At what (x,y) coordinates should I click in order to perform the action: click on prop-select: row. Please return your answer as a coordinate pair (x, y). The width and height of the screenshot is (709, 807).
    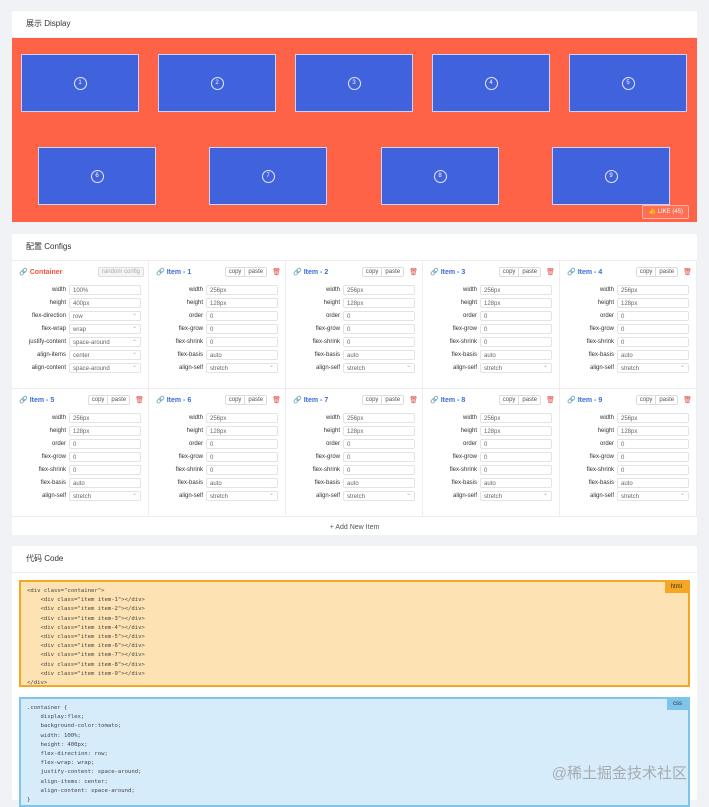
    Looking at the image, I should click on (105, 315).